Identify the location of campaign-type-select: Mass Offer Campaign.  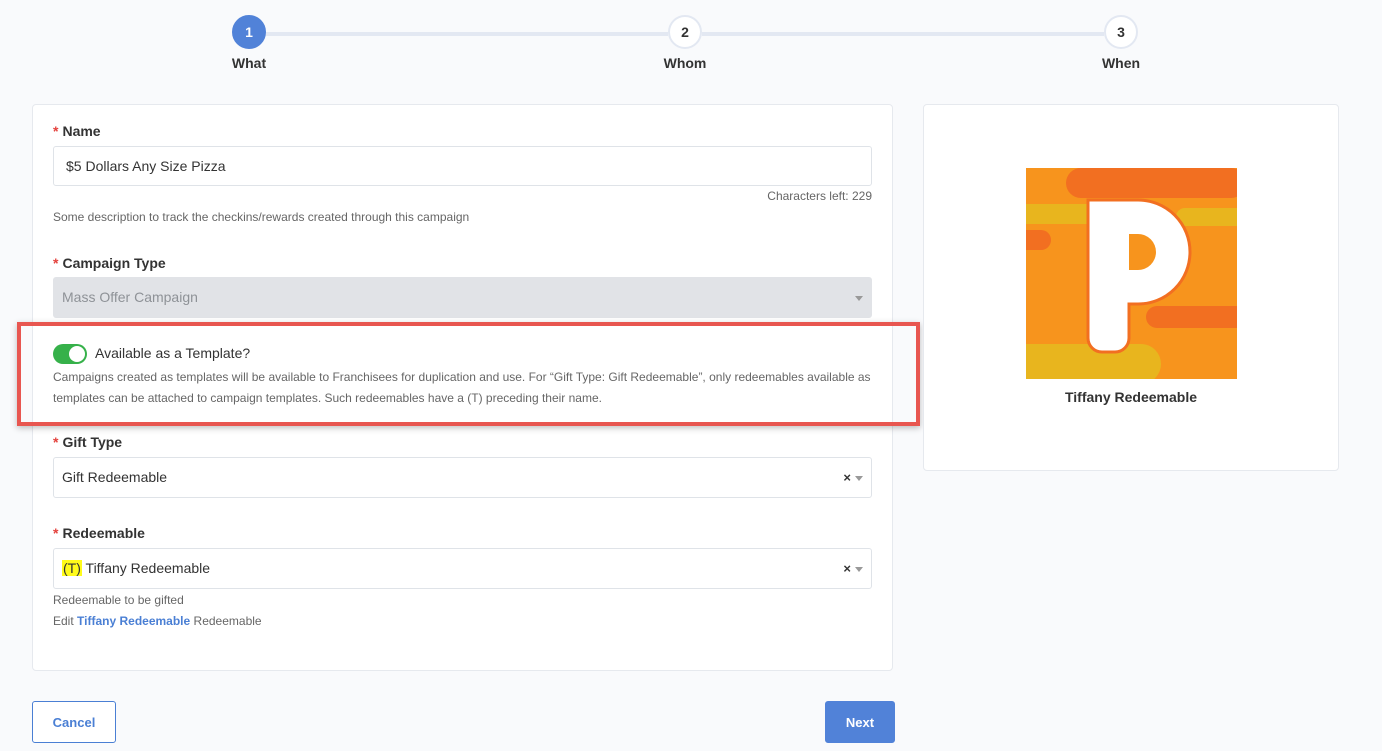
(462, 297).